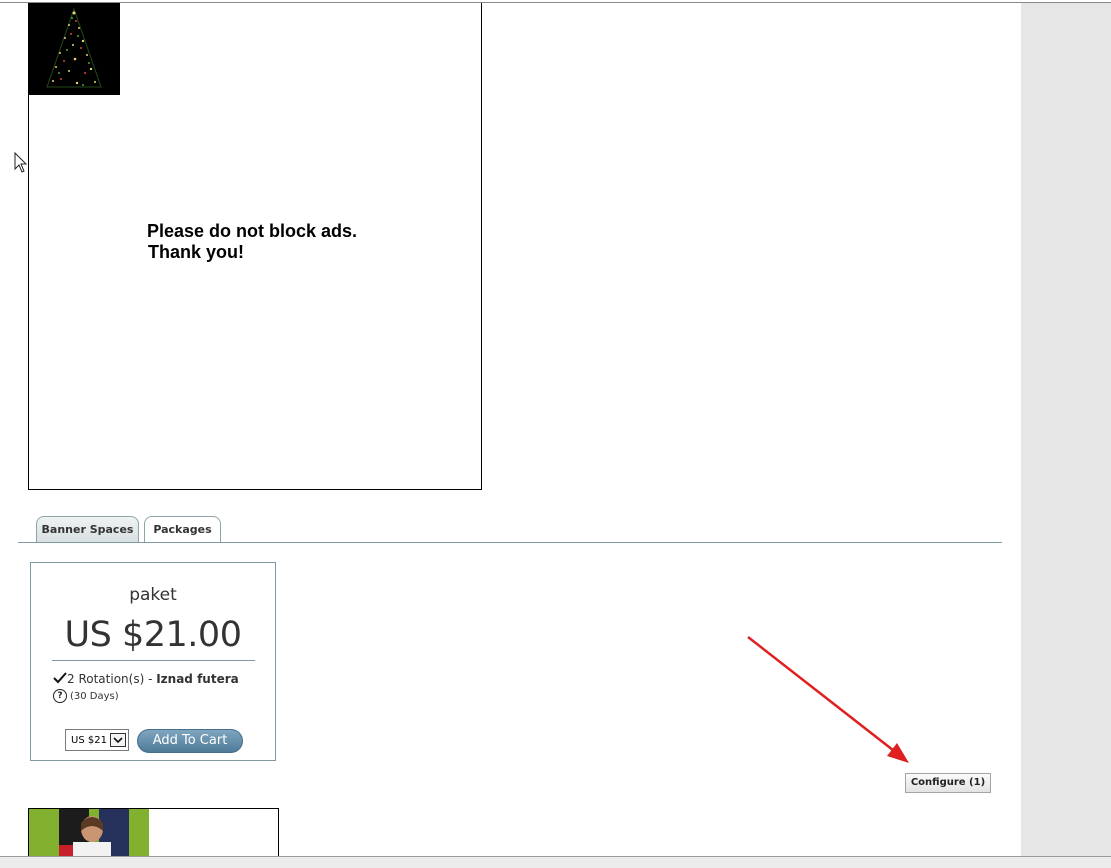 The image size is (1111, 868). Describe the element at coordinates (87, 529) in the screenshot. I see `tab-banner-spaces: Banner Spaces` at that location.